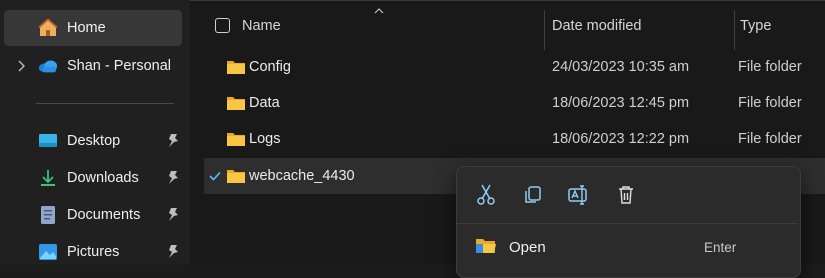  What do you see at coordinates (86, 28) in the screenshot?
I see `nav-home-label: Home` at bounding box center [86, 28].